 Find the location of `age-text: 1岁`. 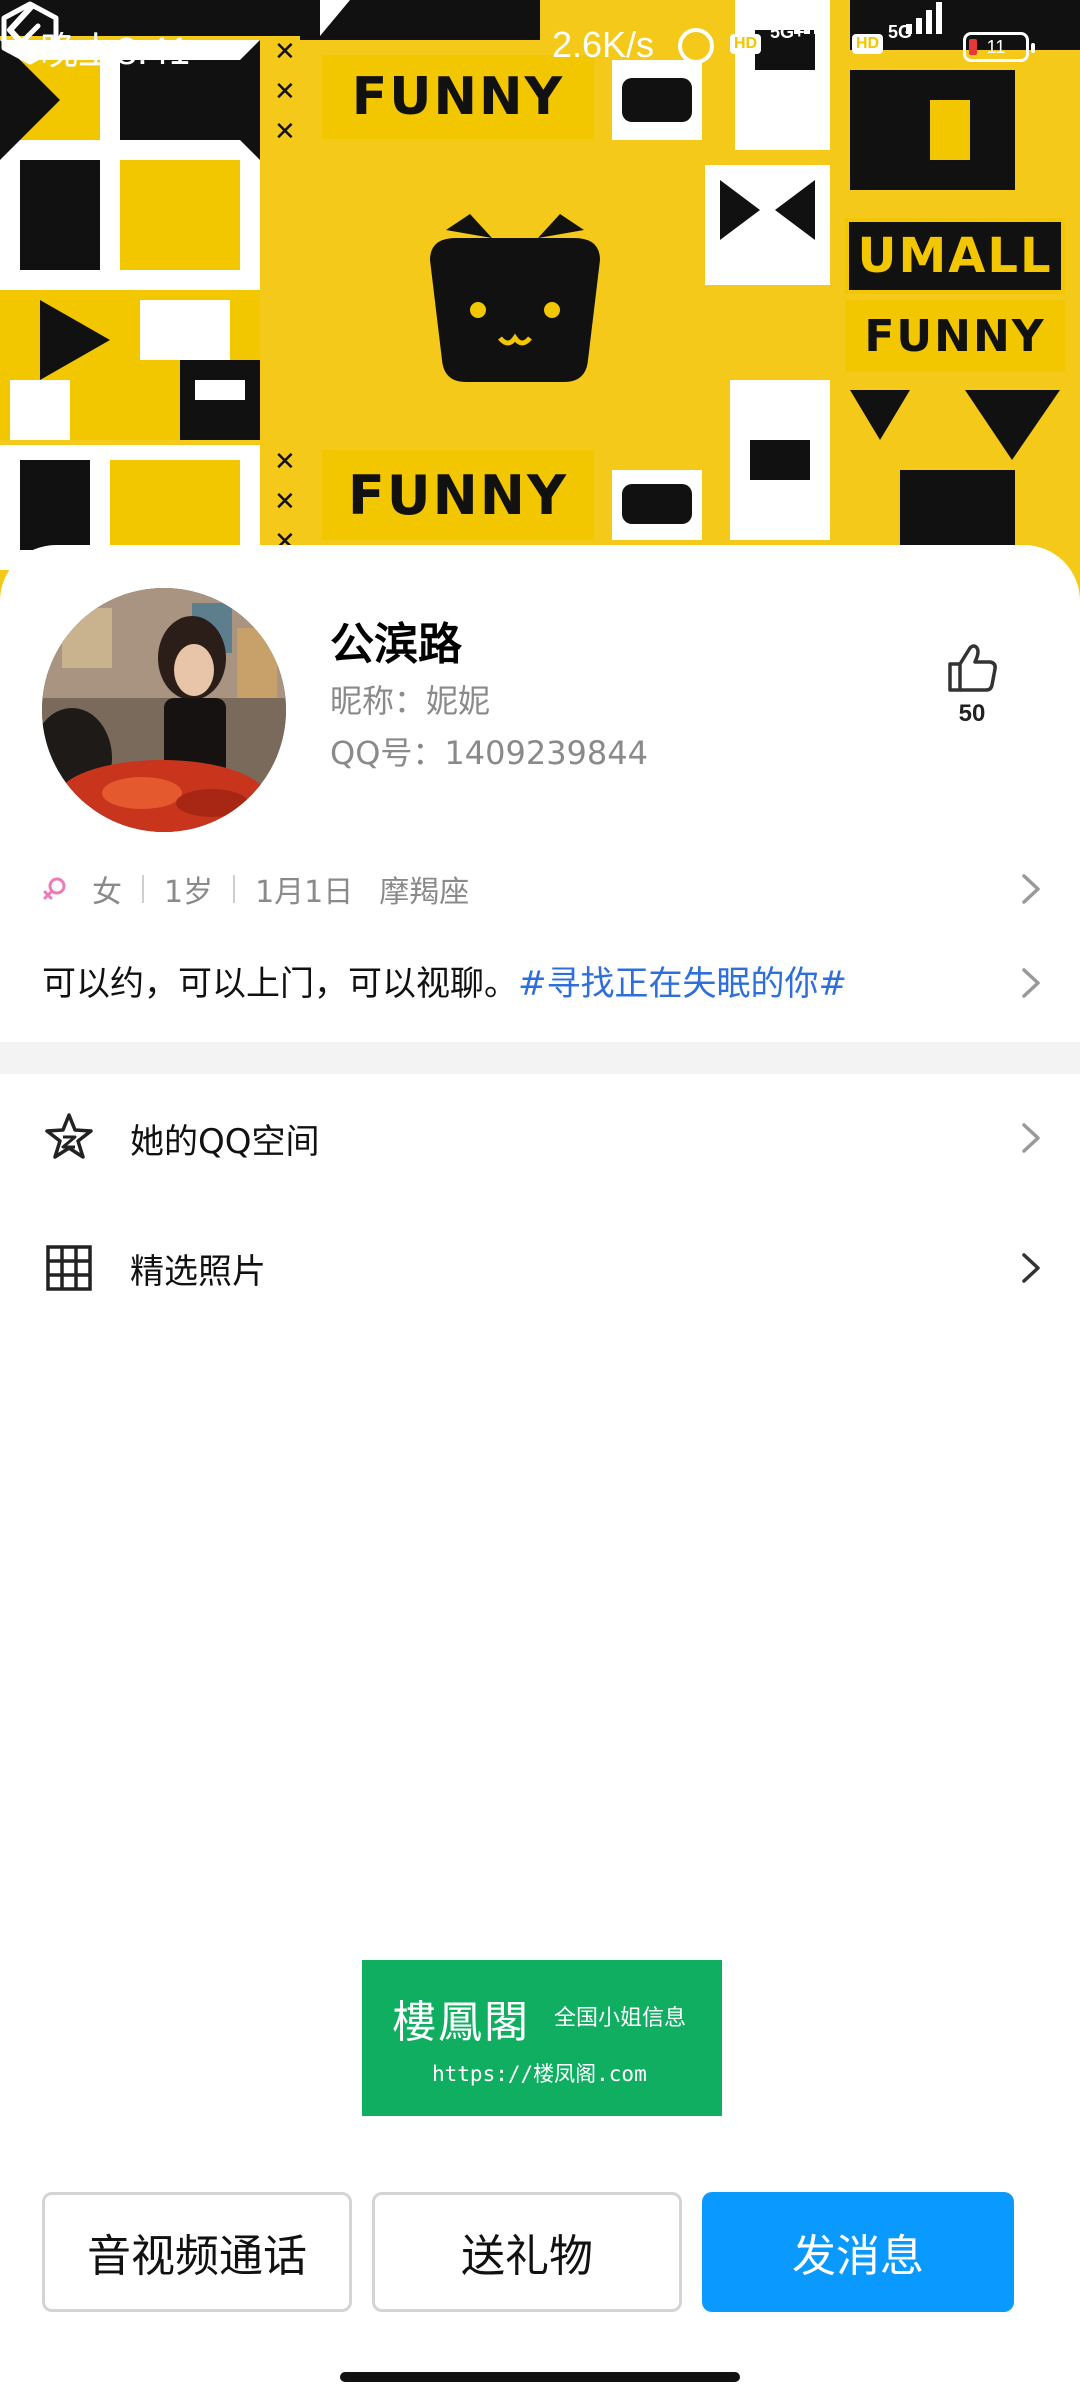

age-text: 1岁 is located at coordinates (189, 892).